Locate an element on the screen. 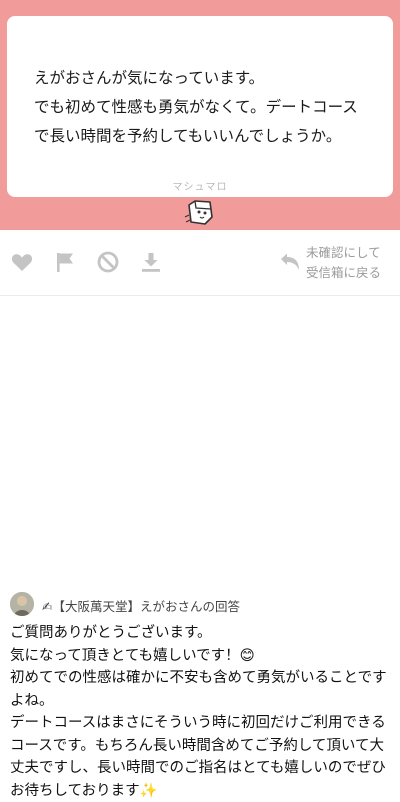  avatar is located at coordinates (22, 604).